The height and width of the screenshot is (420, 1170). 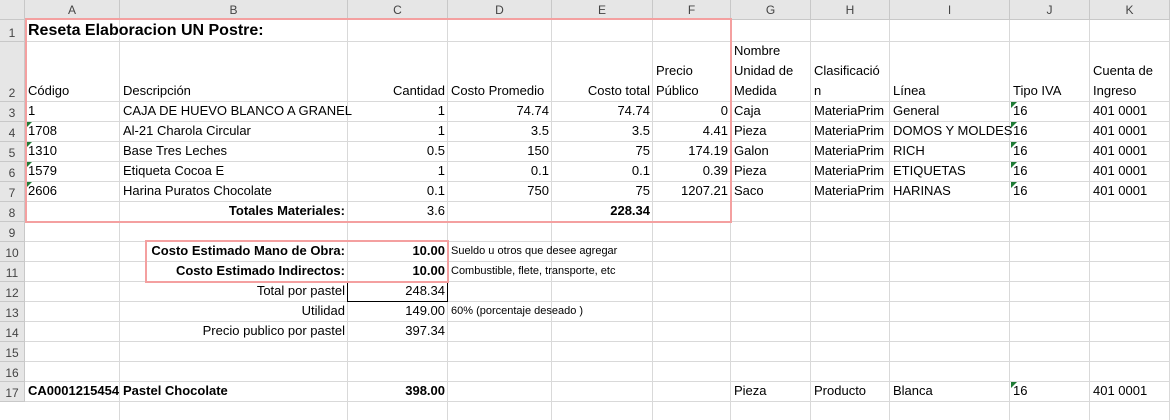 What do you see at coordinates (850, 92) in the screenshot?
I see `header-clasificacion: n` at bounding box center [850, 92].